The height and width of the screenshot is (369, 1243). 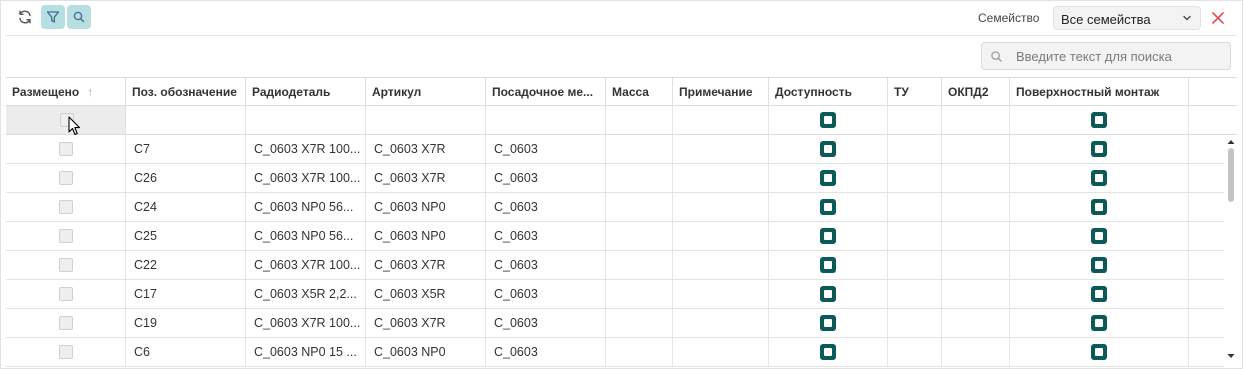 What do you see at coordinates (1099, 120) in the screenshot?
I see `filter-smd-checkbox` at bounding box center [1099, 120].